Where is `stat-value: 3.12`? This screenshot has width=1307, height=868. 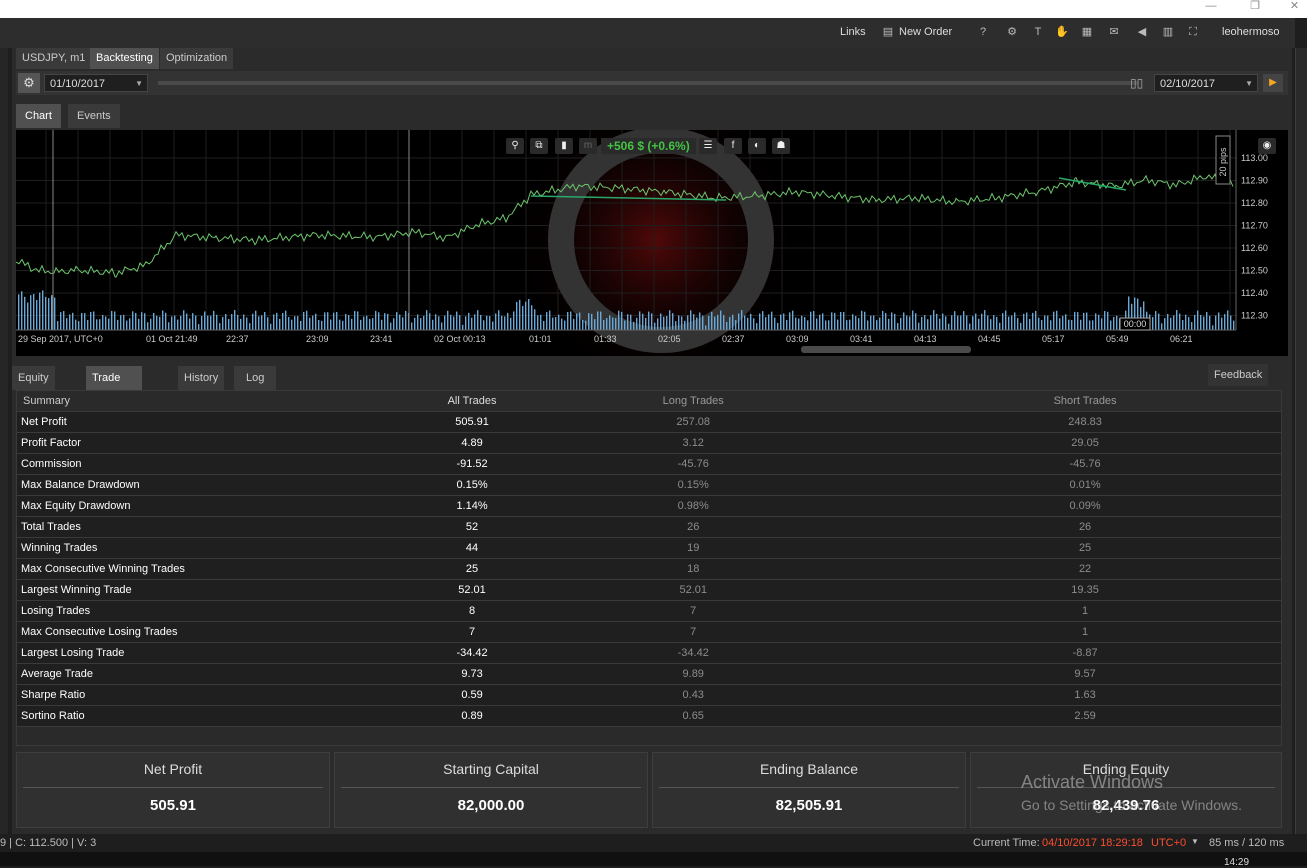
stat-value: 3.12 is located at coordinates (693, 443).